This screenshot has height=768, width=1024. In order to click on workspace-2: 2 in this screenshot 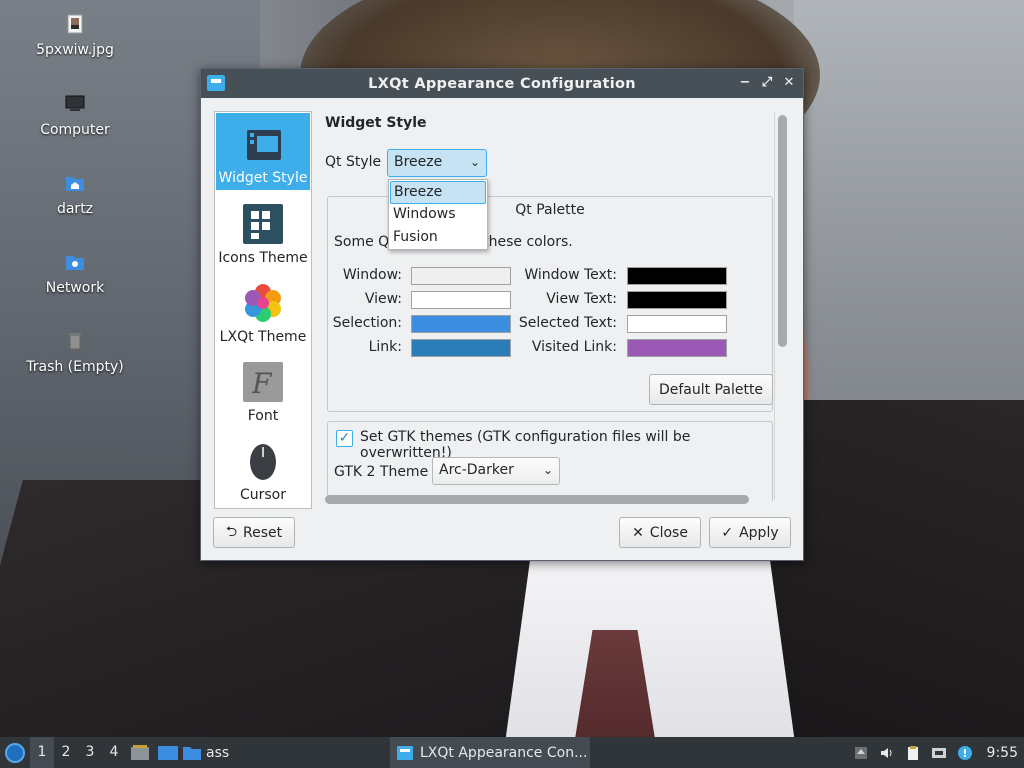, I will do `click(66, 752)`.